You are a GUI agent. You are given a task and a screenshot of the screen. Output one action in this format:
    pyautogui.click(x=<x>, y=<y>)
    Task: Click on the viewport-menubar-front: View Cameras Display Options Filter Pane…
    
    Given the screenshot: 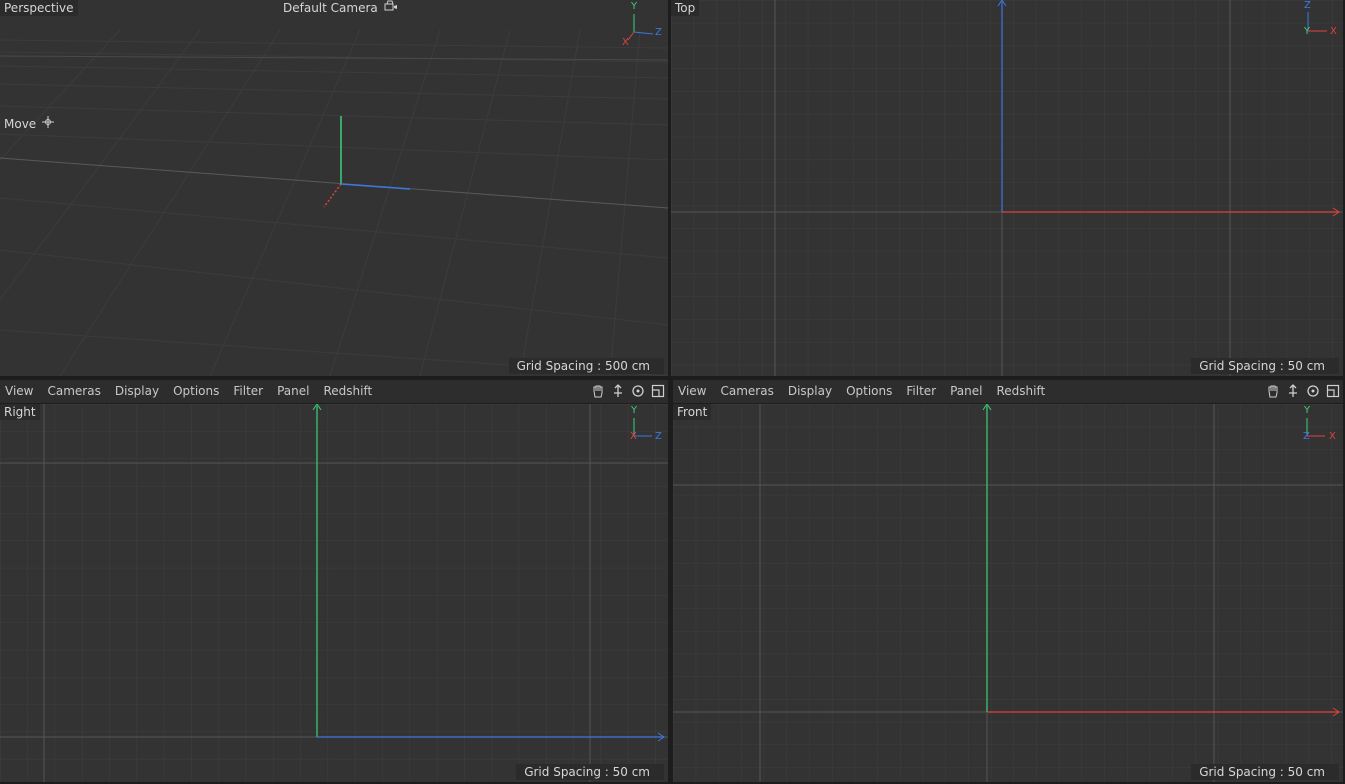 What is the action you would take?
    pyautogui.click(x=1008, y=391)
    